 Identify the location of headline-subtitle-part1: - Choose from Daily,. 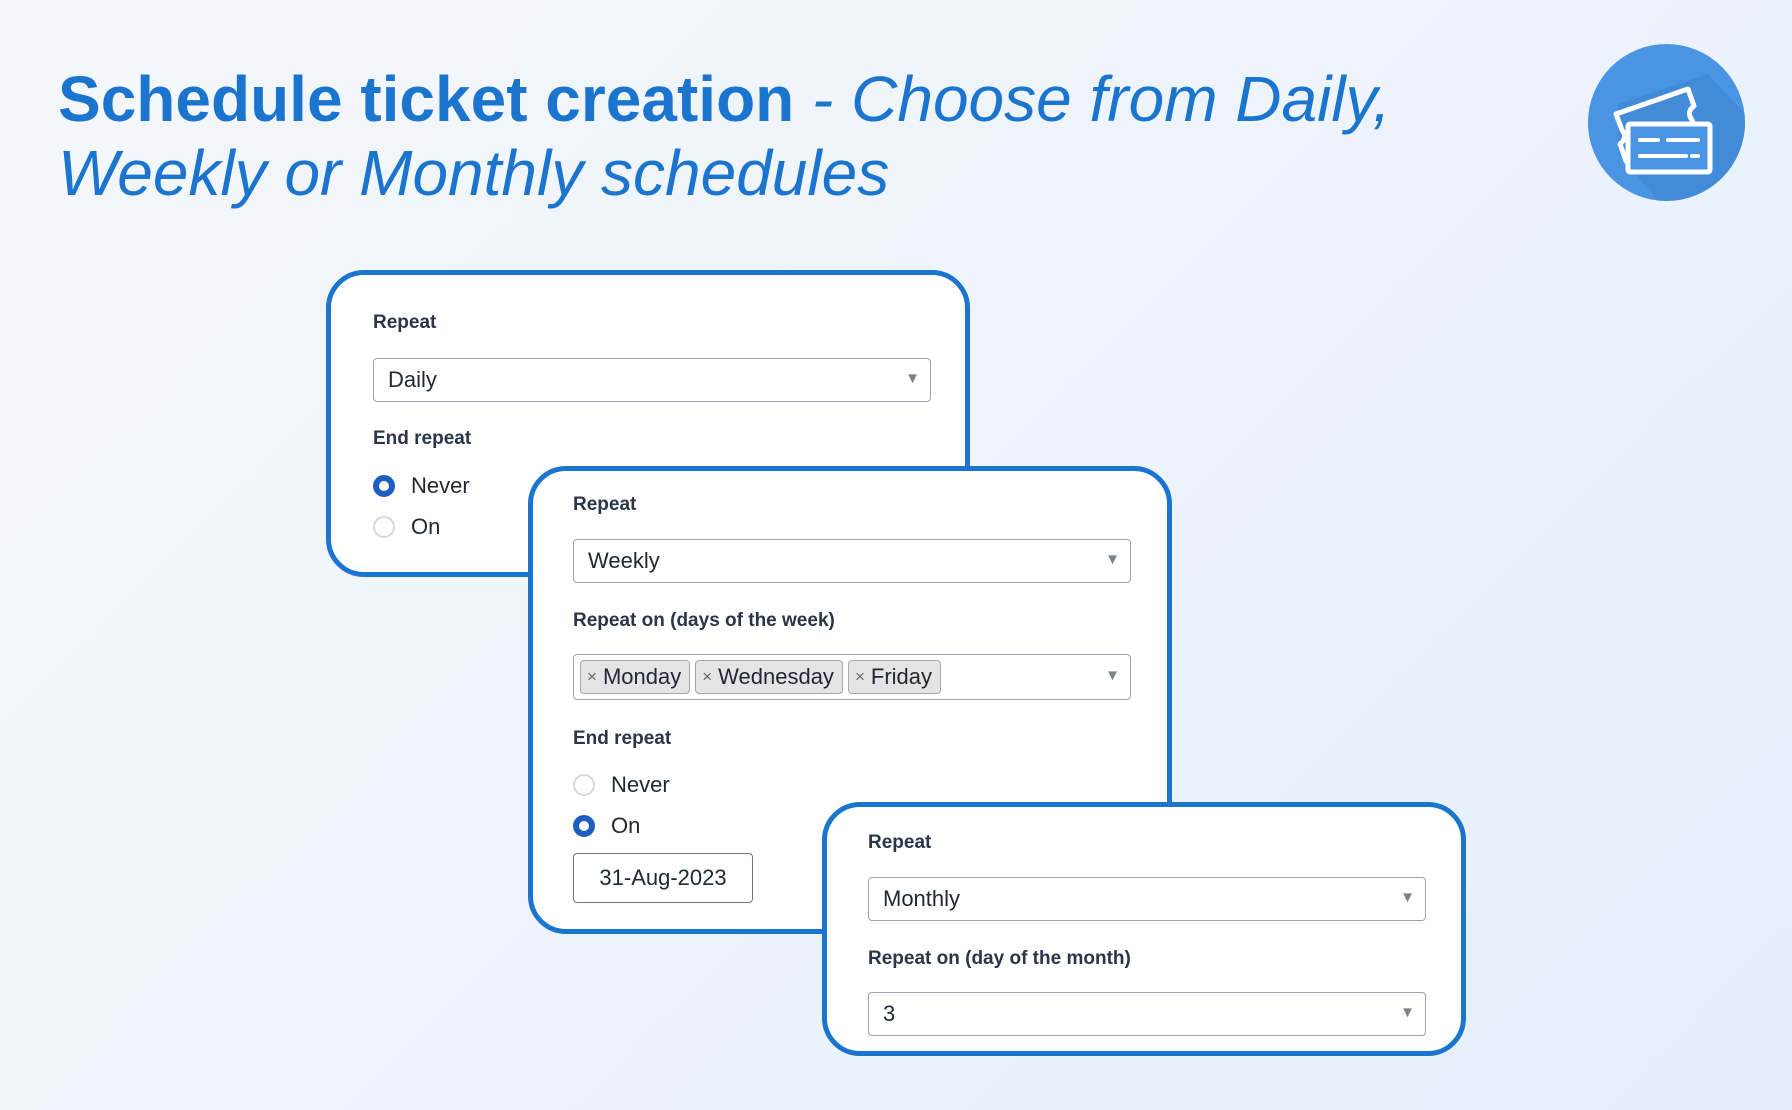
(1092, 99).